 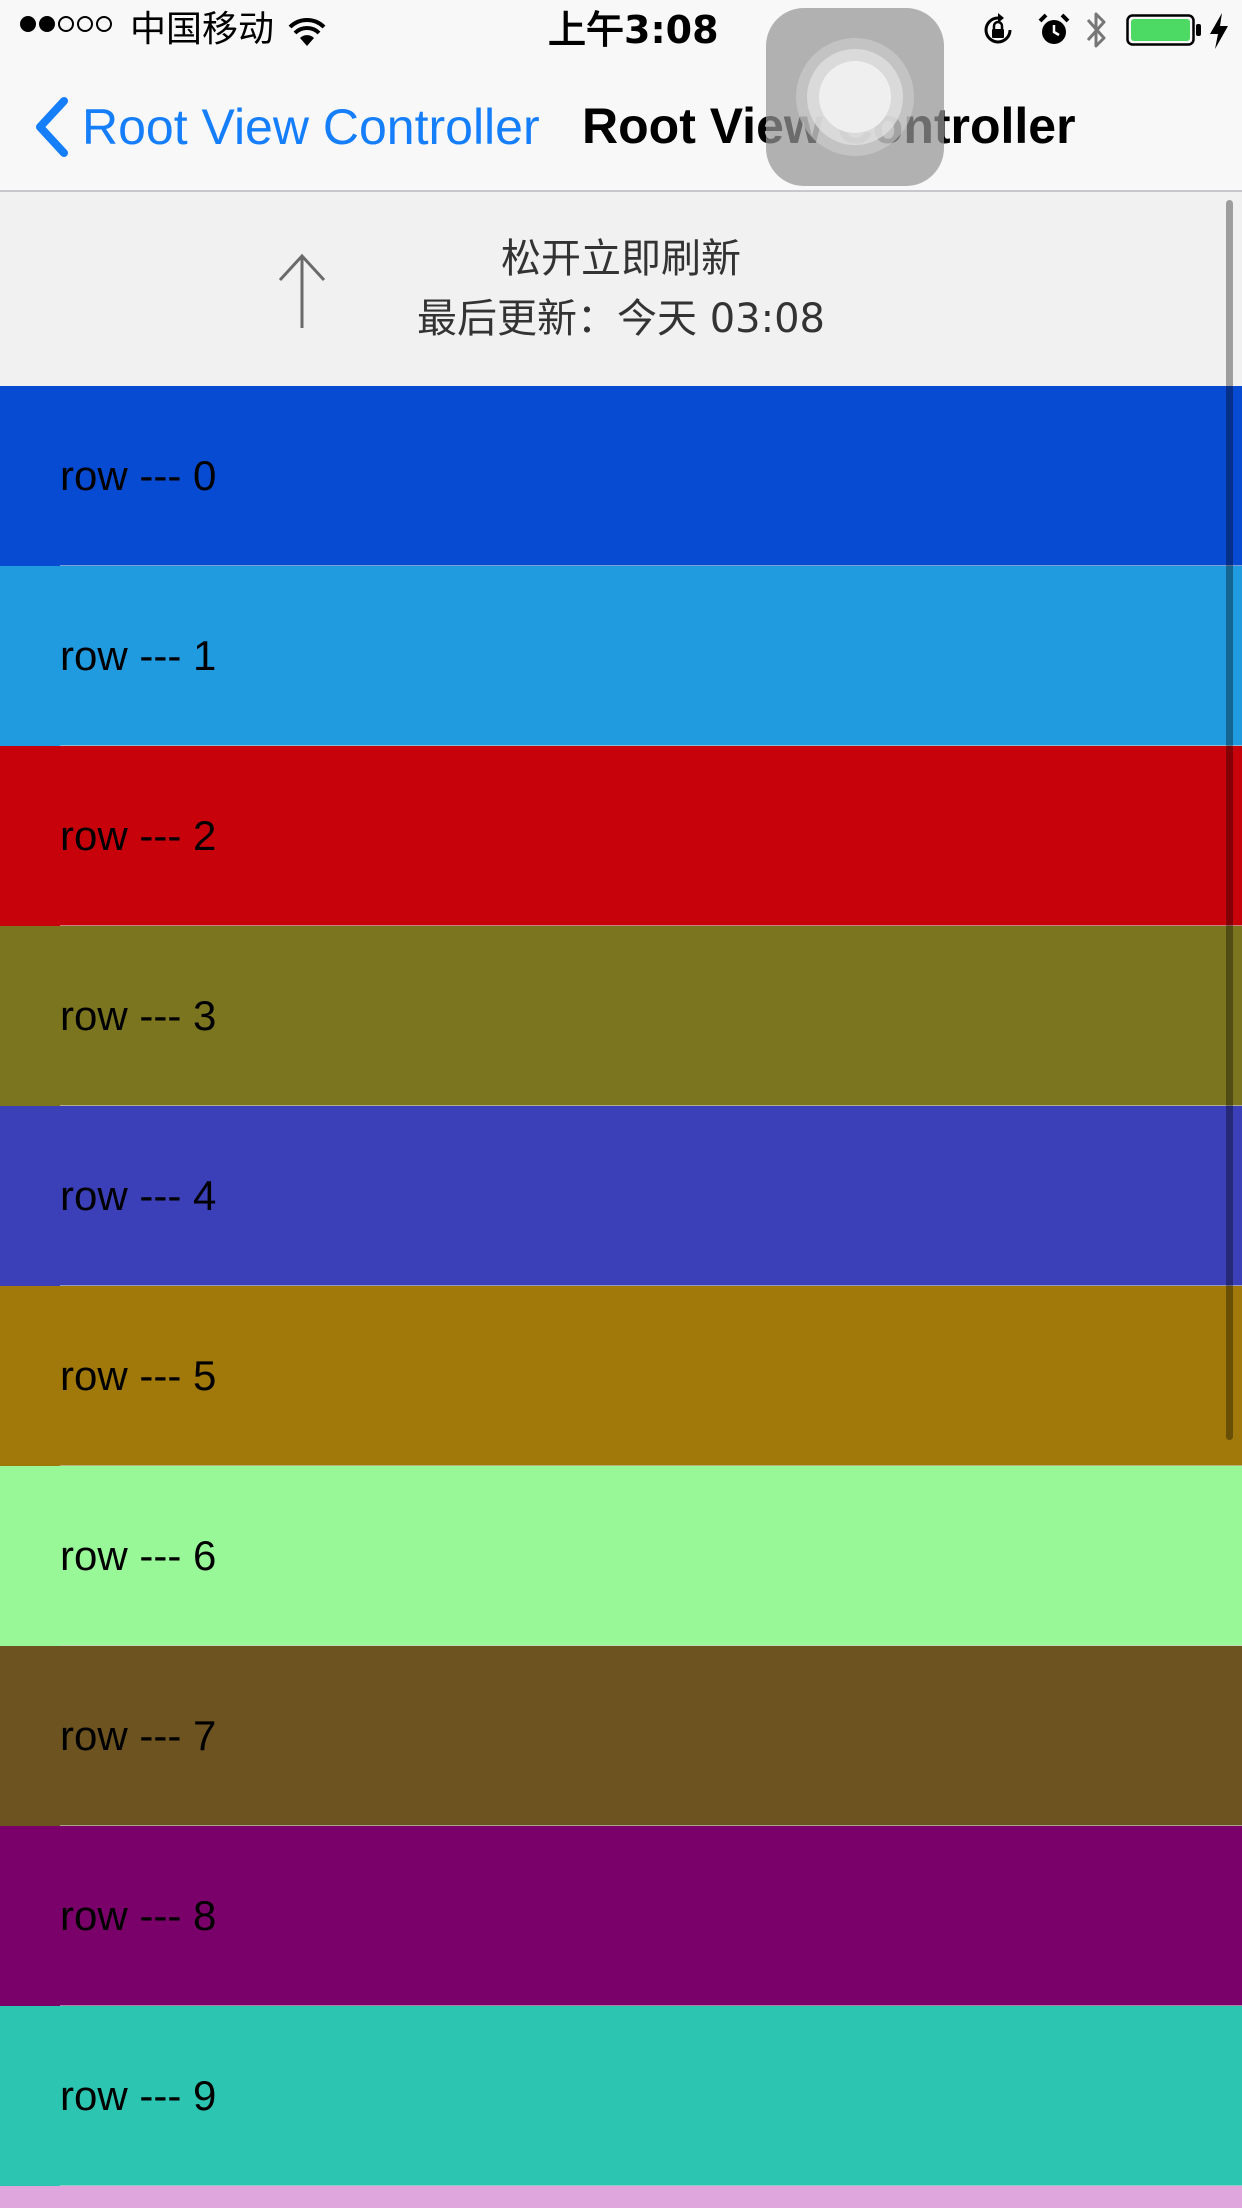 What do you see at coordinates (621, 1556) in the screenshot?
I see `table-row: row --- 6` at bounding box center [621, 1556].